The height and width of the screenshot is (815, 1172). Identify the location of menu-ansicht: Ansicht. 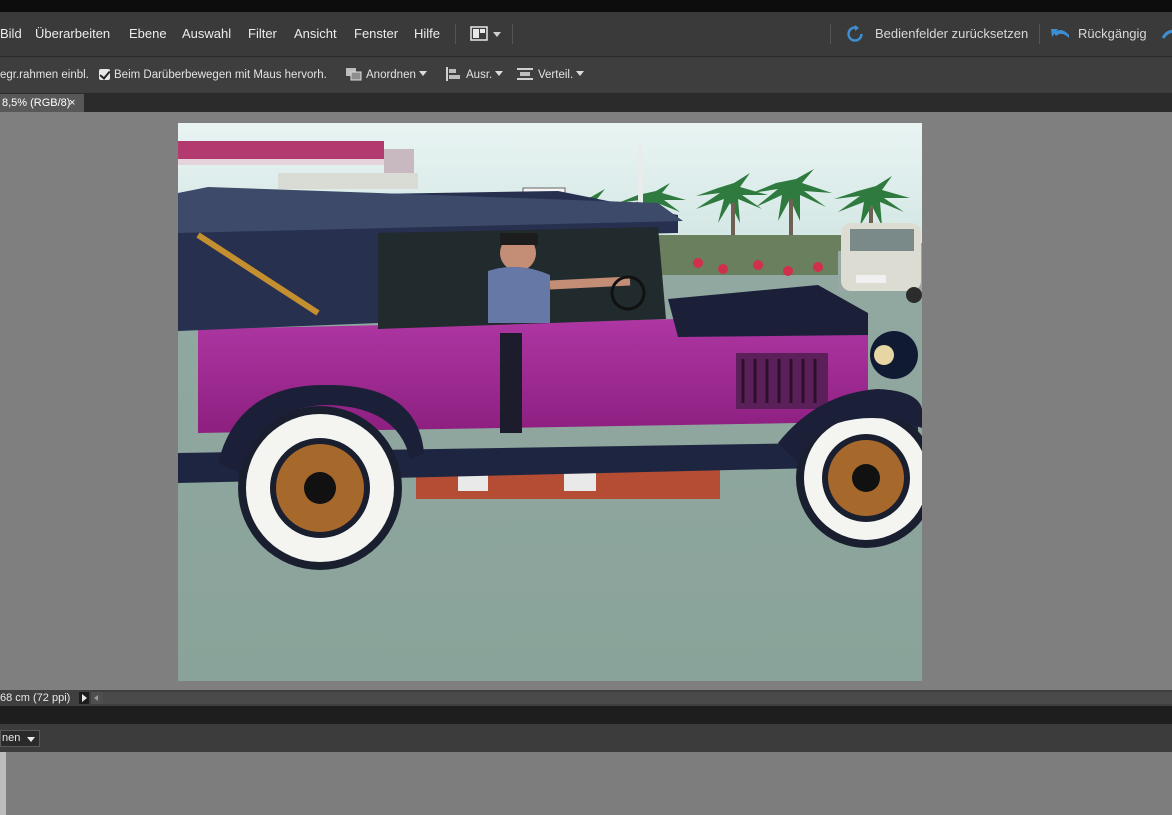
(315, 34).